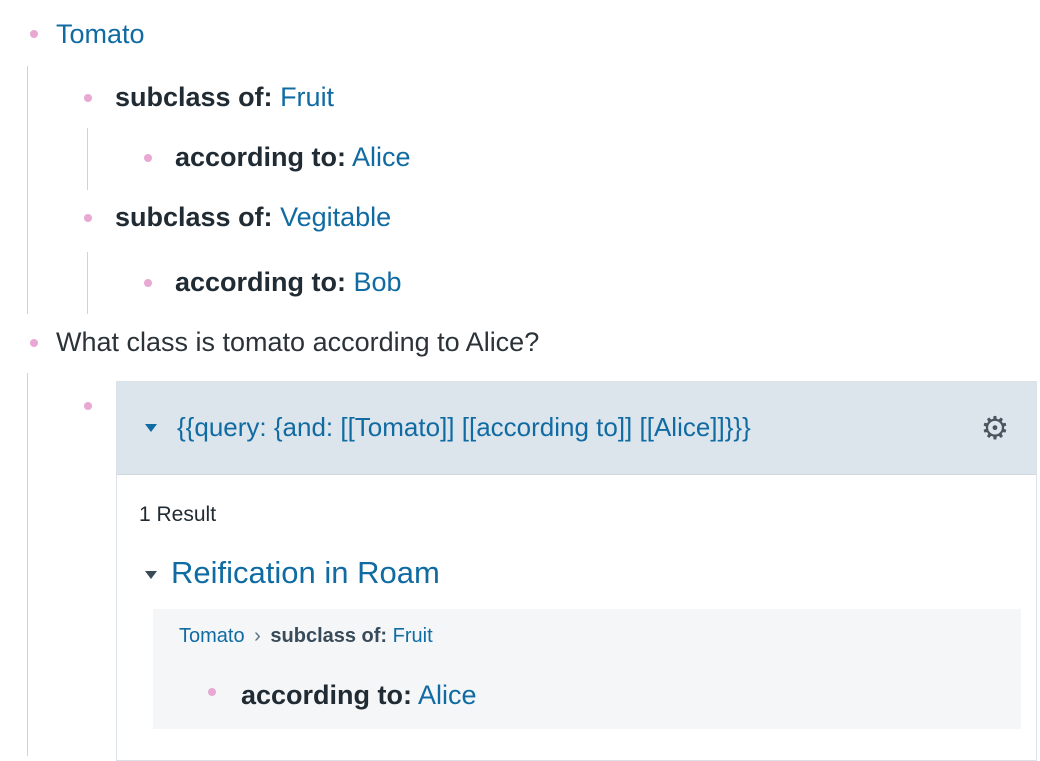 The image size is (1040, 761). Describe the element at coordinates (329, 636) in the screenshot. I see `breadcrumb-attribute: subclass of:` at that location.